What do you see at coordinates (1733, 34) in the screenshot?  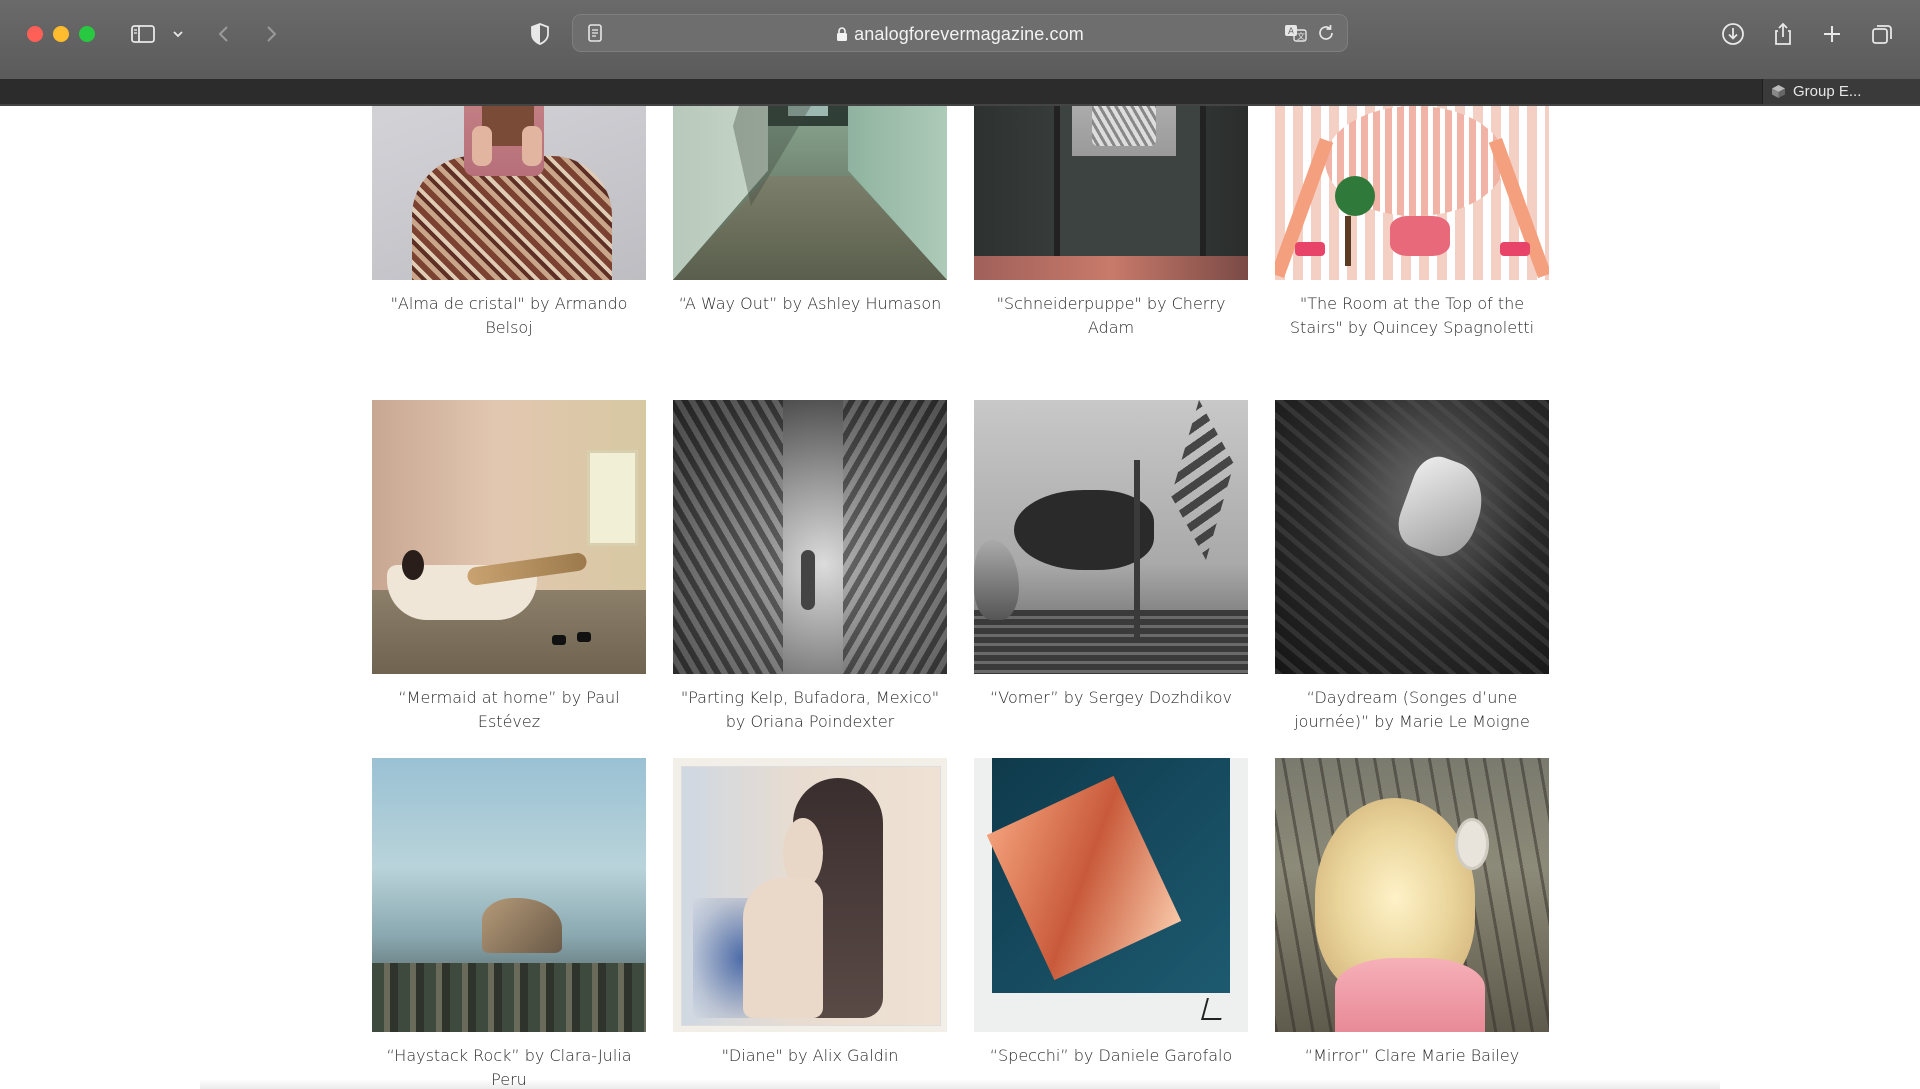 I see `downloads-icon` at bounding box center [1733, 34].